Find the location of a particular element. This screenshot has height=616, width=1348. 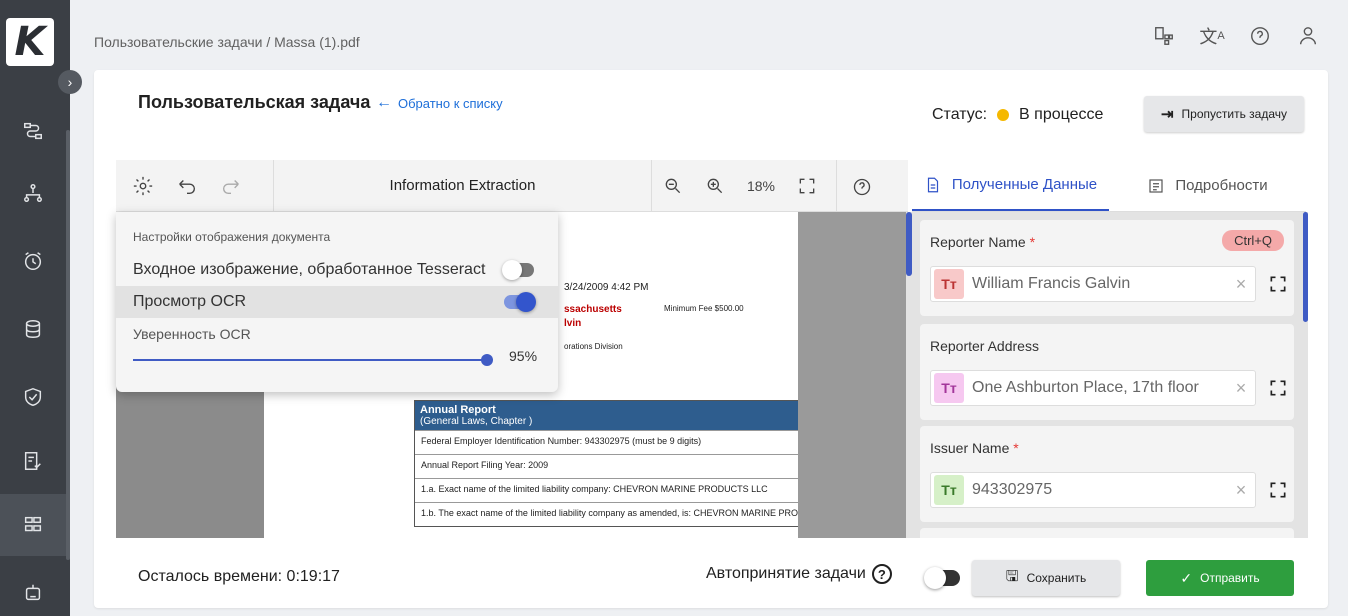

slider-thumb is located at coordinates (487, 360).